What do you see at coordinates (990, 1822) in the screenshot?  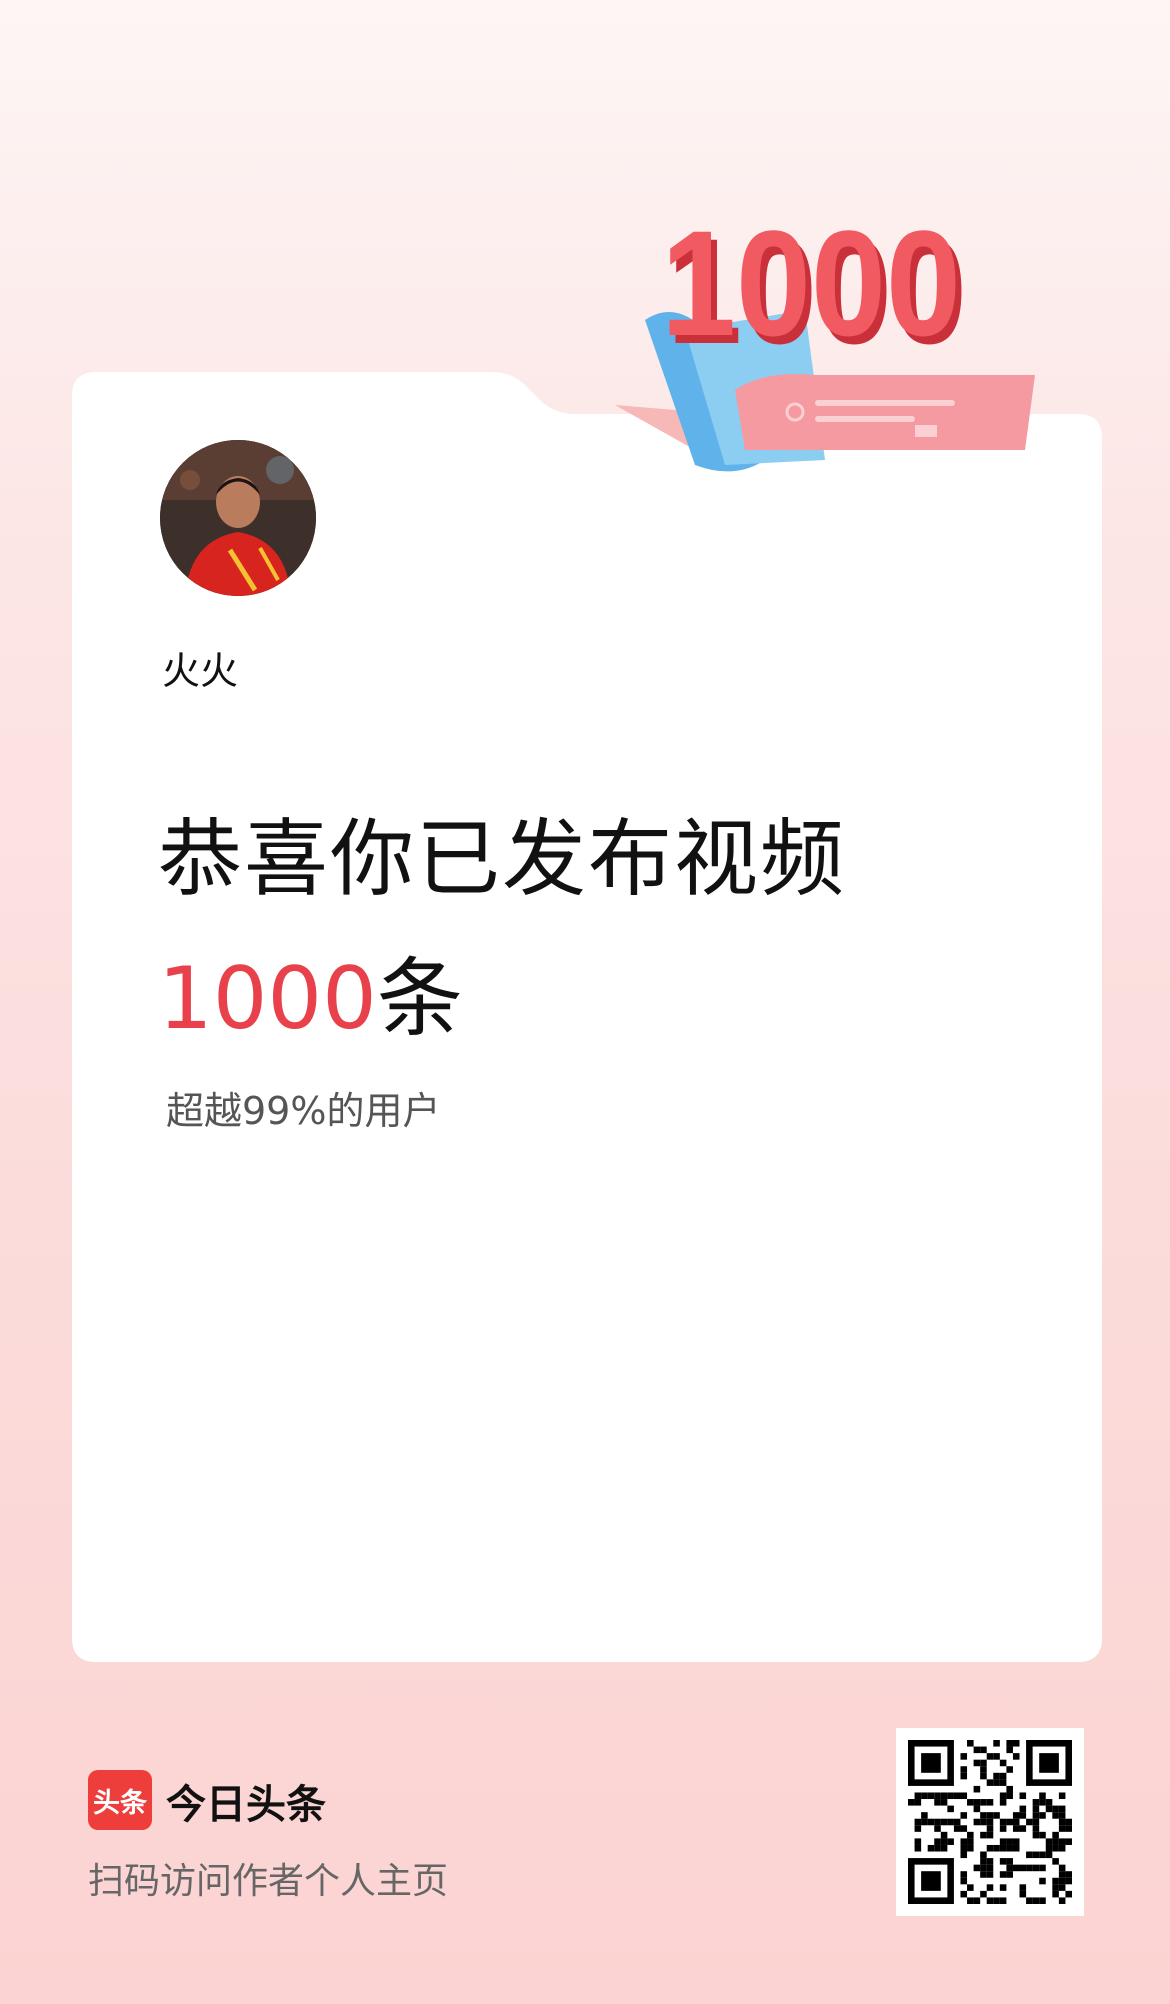 I see `qr-code` at bounding box center [990, 1822].